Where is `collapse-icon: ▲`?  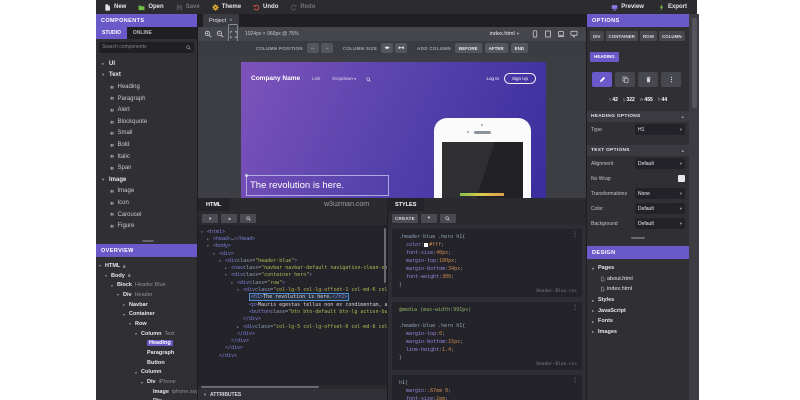
collapse-icon: ▲ is located at coordinates (683, 116).